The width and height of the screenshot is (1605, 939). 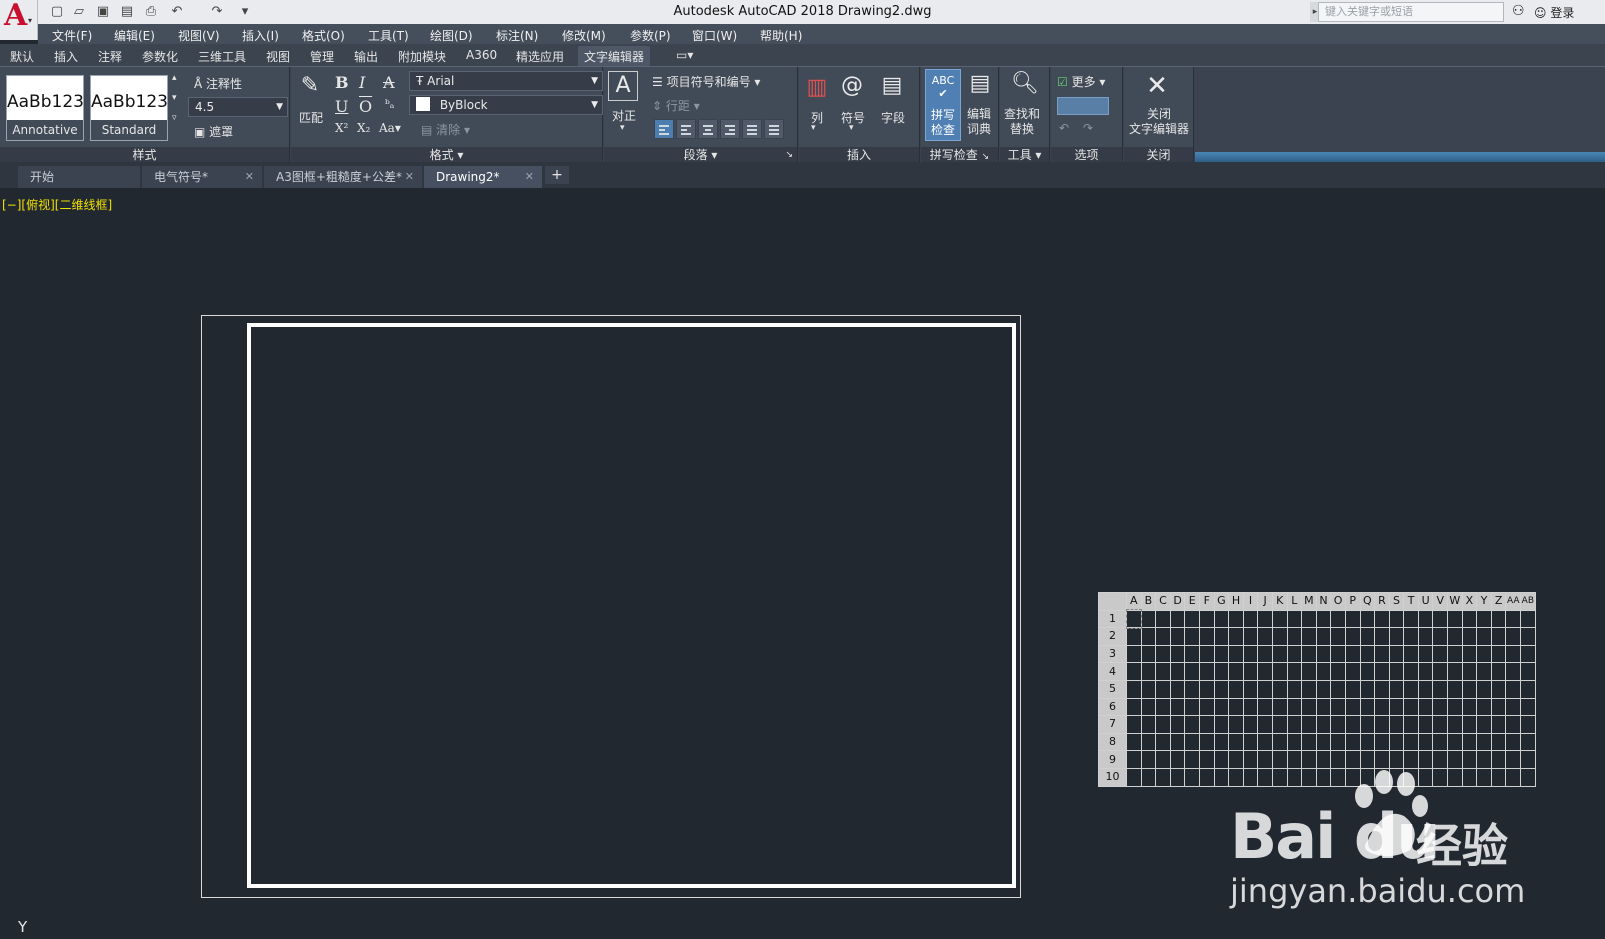 What do you see at coordinates (310, 85) in the screenshot?
I see `match-brush-icon: ✎` at bounding box center [310, 85].